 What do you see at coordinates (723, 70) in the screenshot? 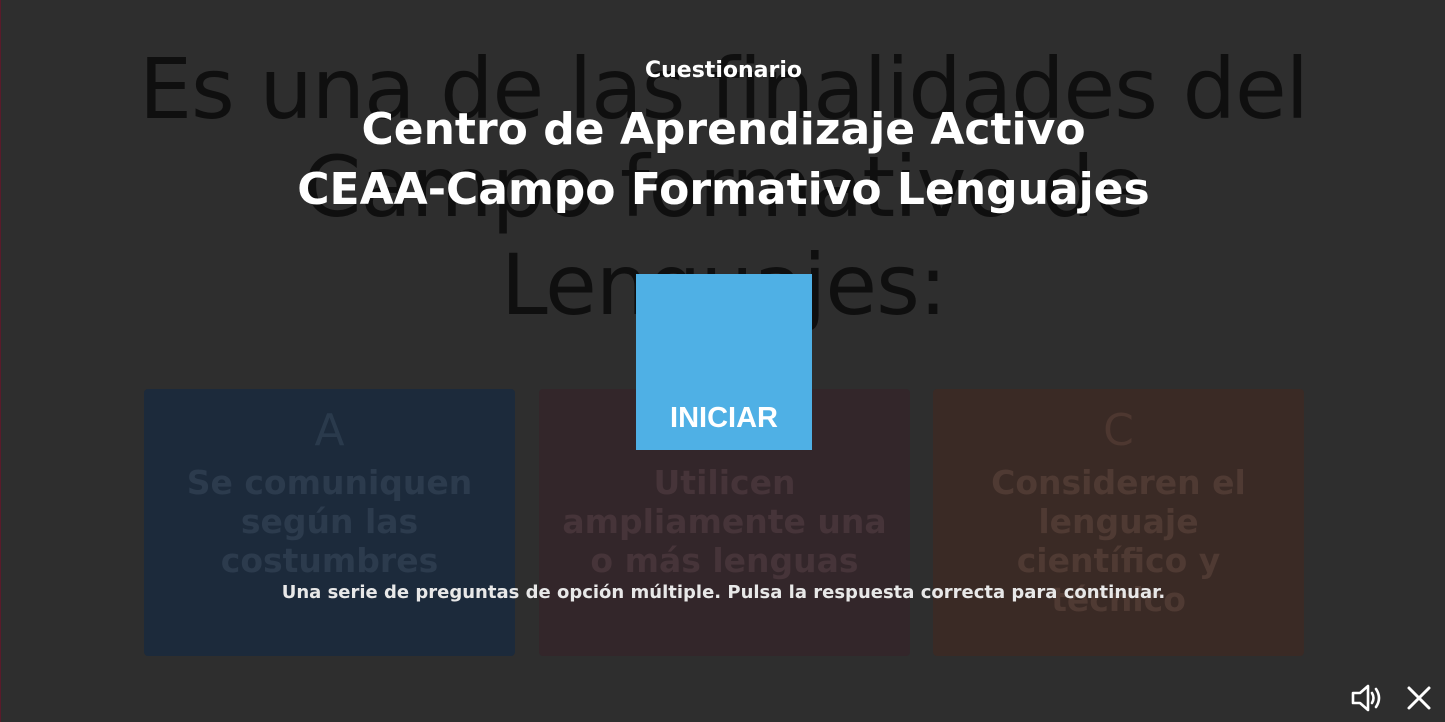
I see `quiz-type-label: Cuestionario` at bounding box center [723, 70].